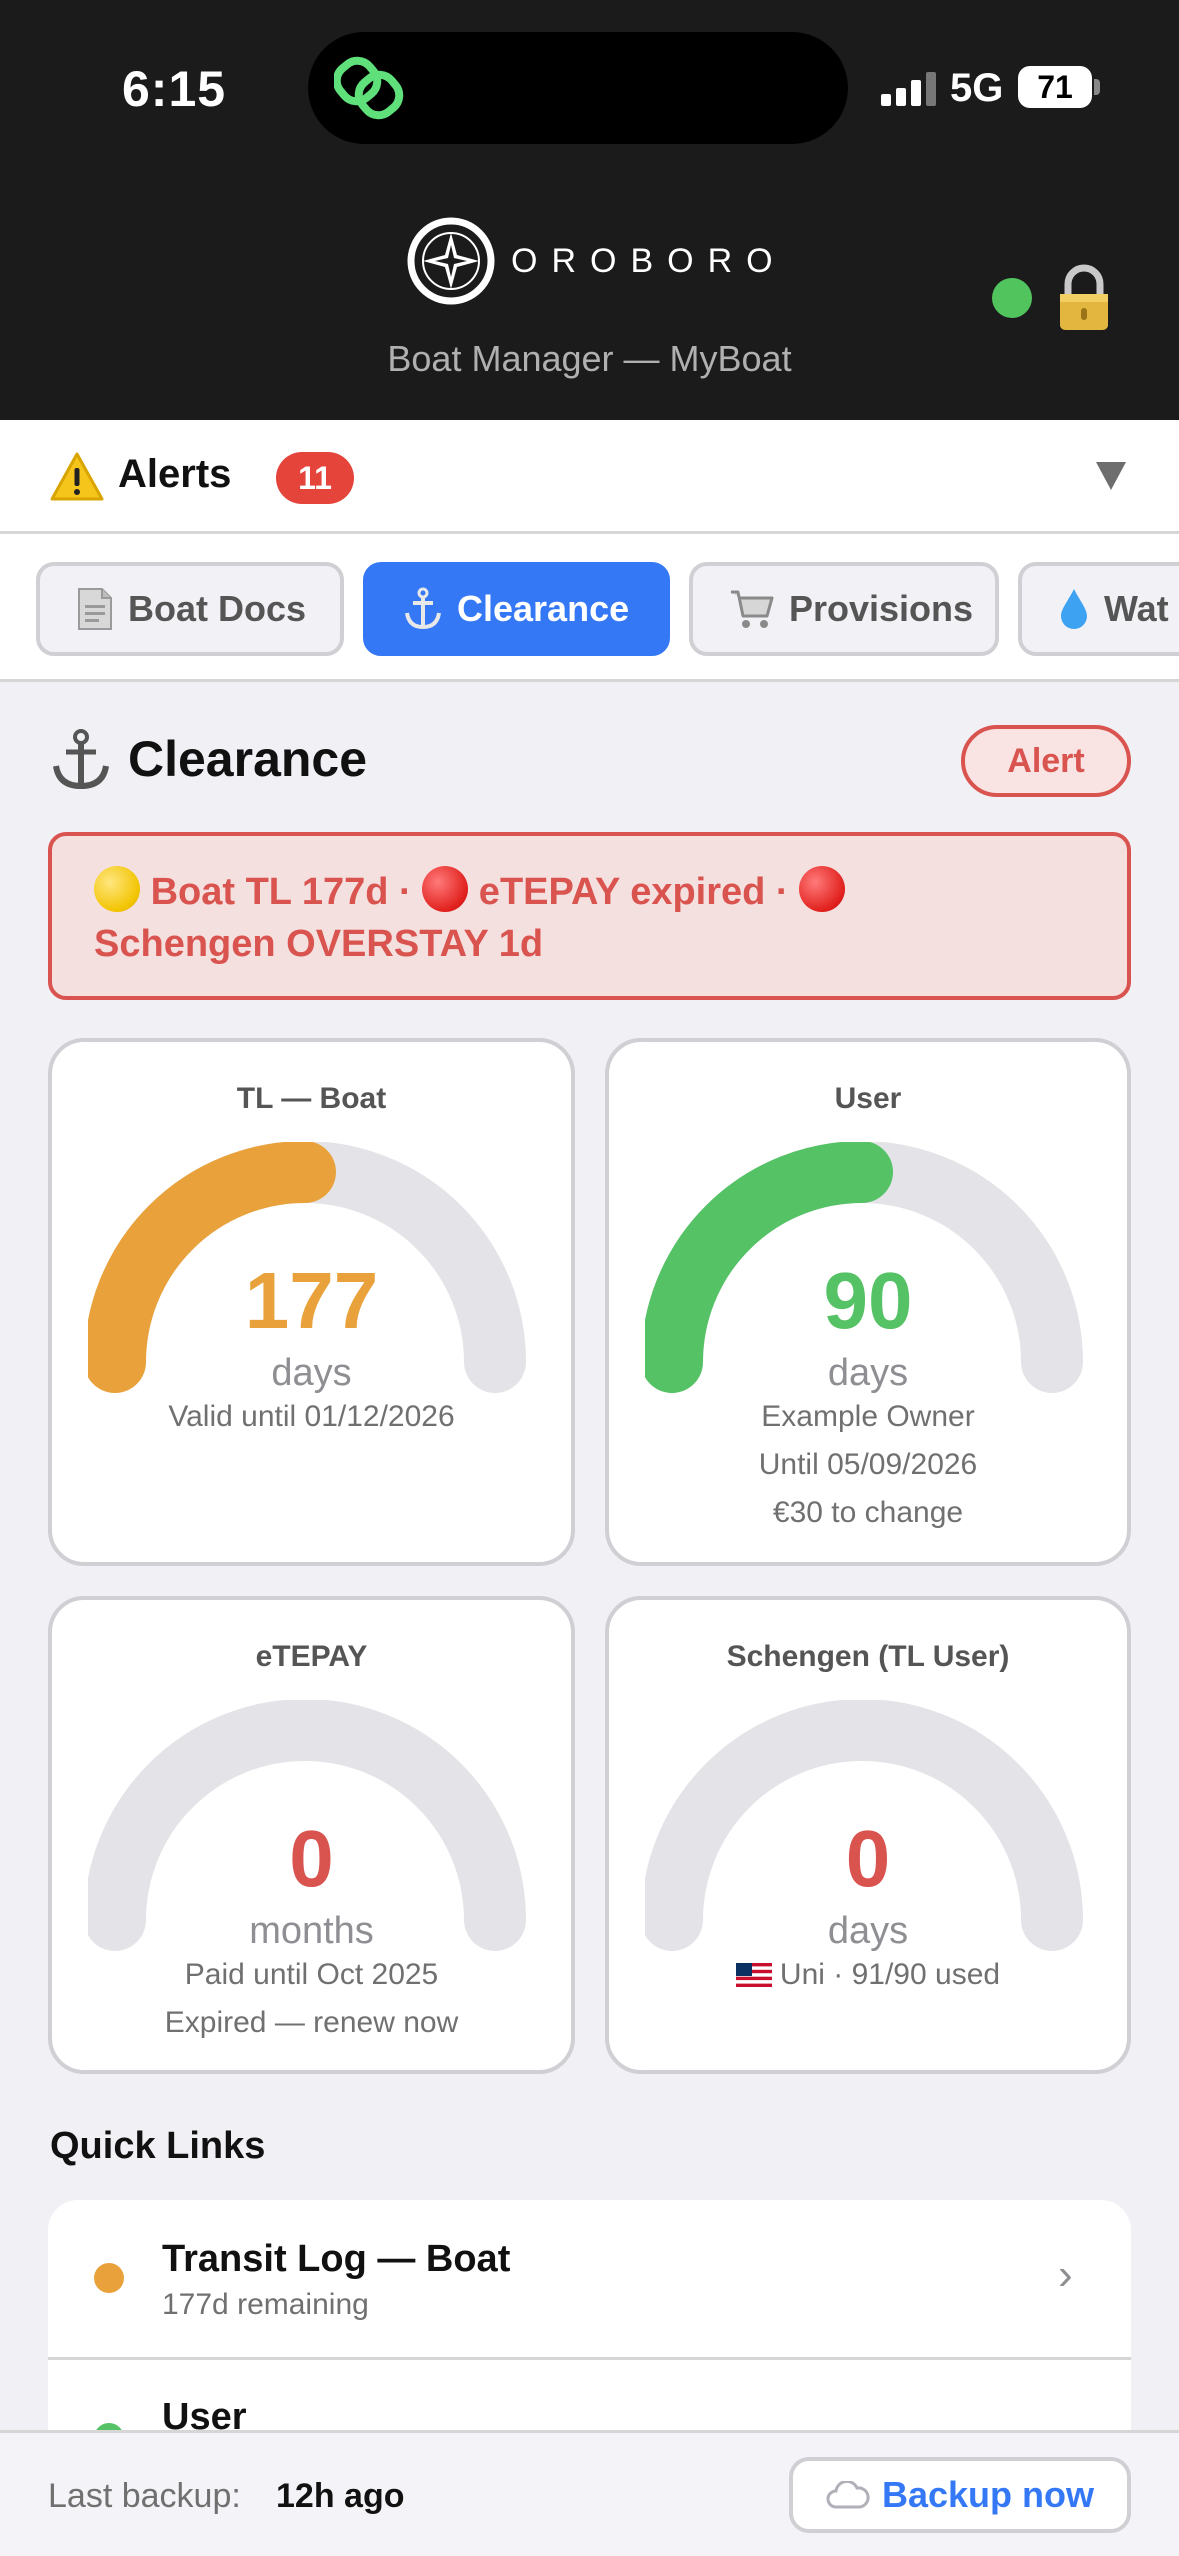 The image size is (1179, 2556). Describe the element at coordinates (286, 892) in the screenshot. I see `banner-boat-tl: Boat TL 177d ·` at that location.